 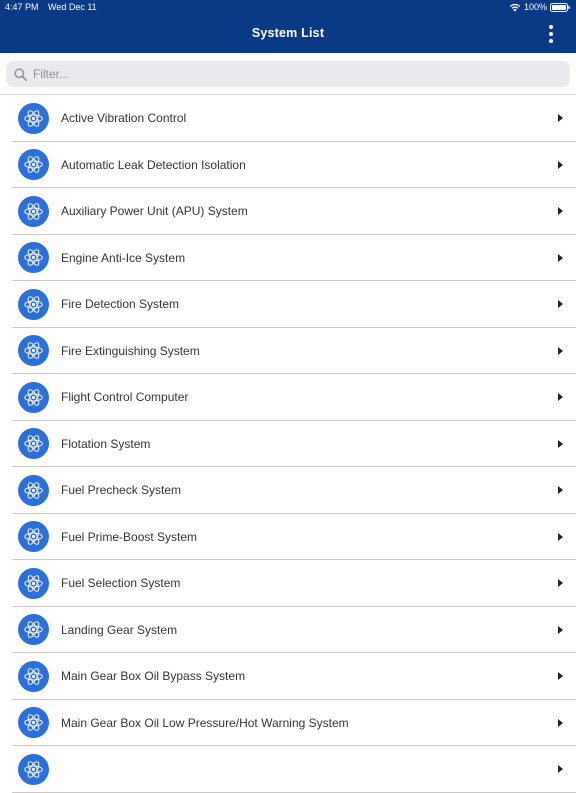 I want to click on list-item-label: Flight Control Computer, so click(x=125, y=397).